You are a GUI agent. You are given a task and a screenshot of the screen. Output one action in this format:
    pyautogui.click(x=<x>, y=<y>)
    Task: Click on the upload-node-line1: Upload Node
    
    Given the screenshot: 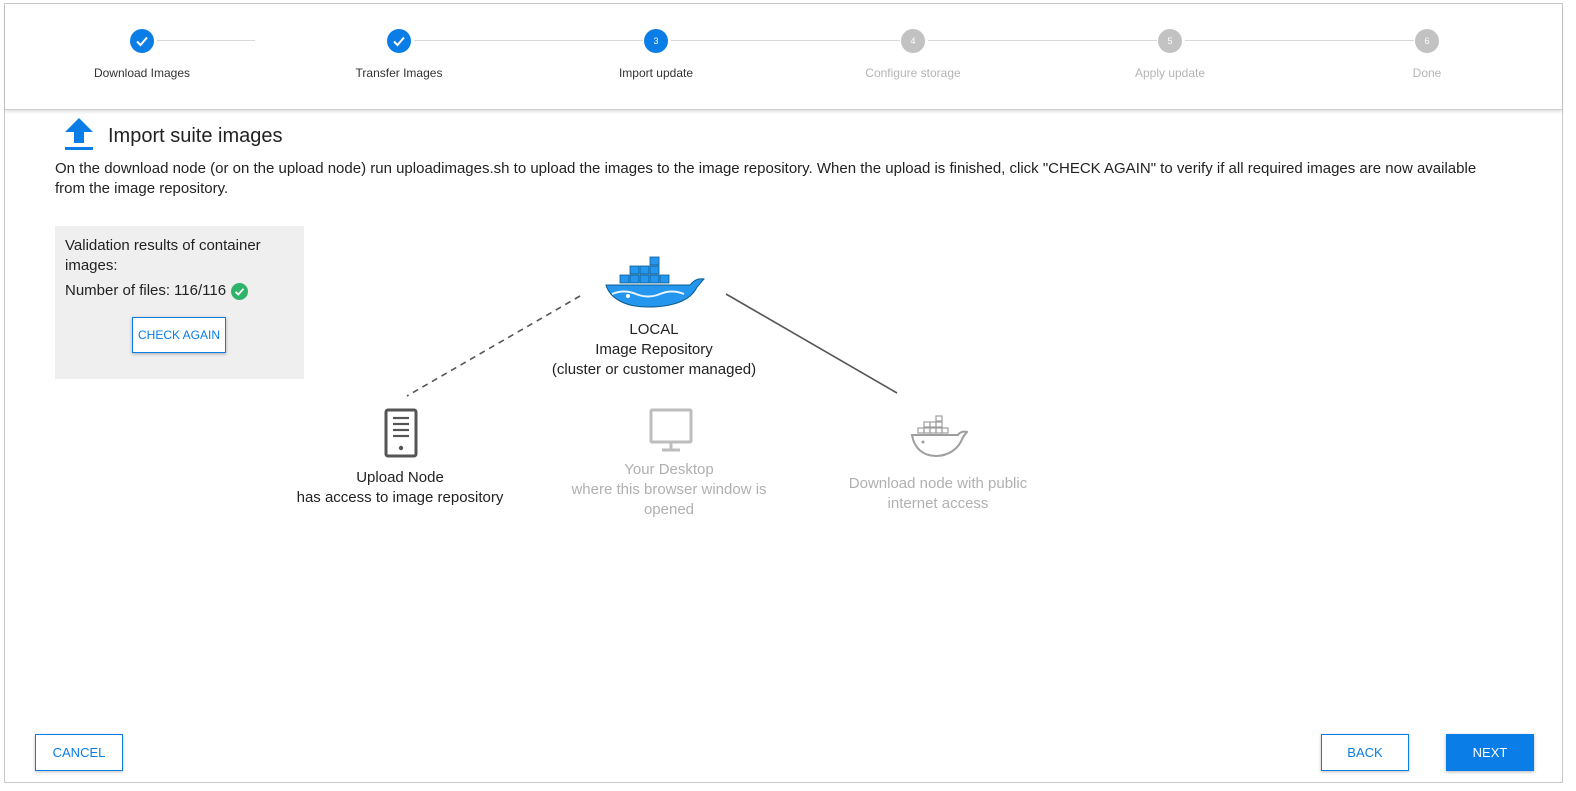 What is the action you would take?
    pyautogui.click(x=400, y=477)
    